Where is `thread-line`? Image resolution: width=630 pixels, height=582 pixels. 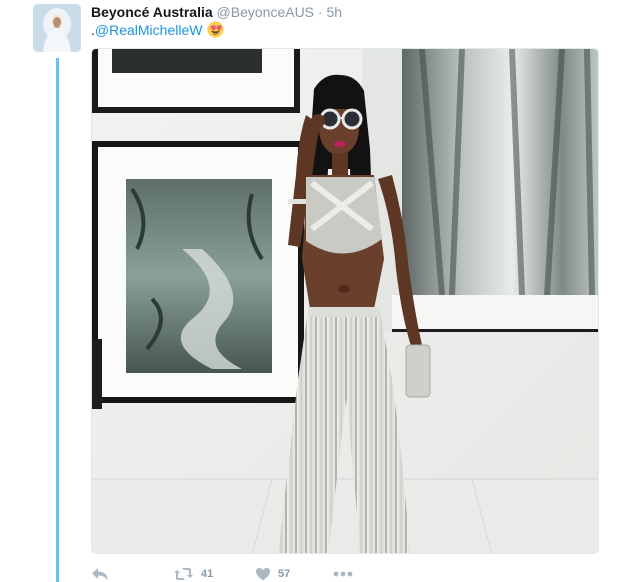
thread-line is located at coordinates (57, 320).